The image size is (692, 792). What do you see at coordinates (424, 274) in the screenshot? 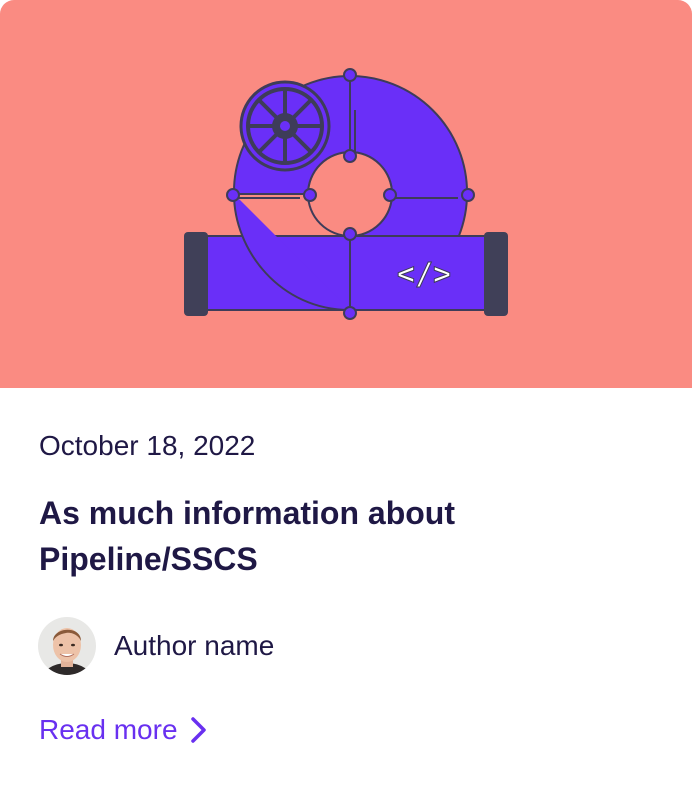
I see `code-glyph: </>` at bounding box center [424, 274].